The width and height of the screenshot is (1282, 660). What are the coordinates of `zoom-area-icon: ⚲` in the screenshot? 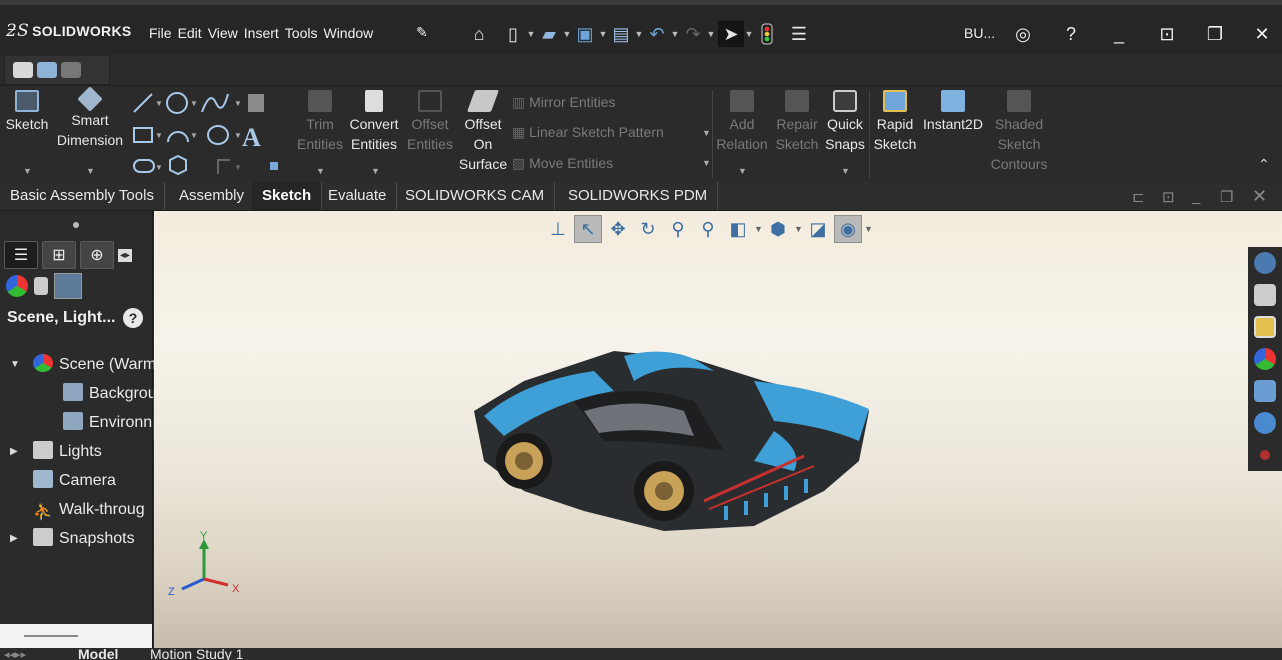 It's located at (708, 229).